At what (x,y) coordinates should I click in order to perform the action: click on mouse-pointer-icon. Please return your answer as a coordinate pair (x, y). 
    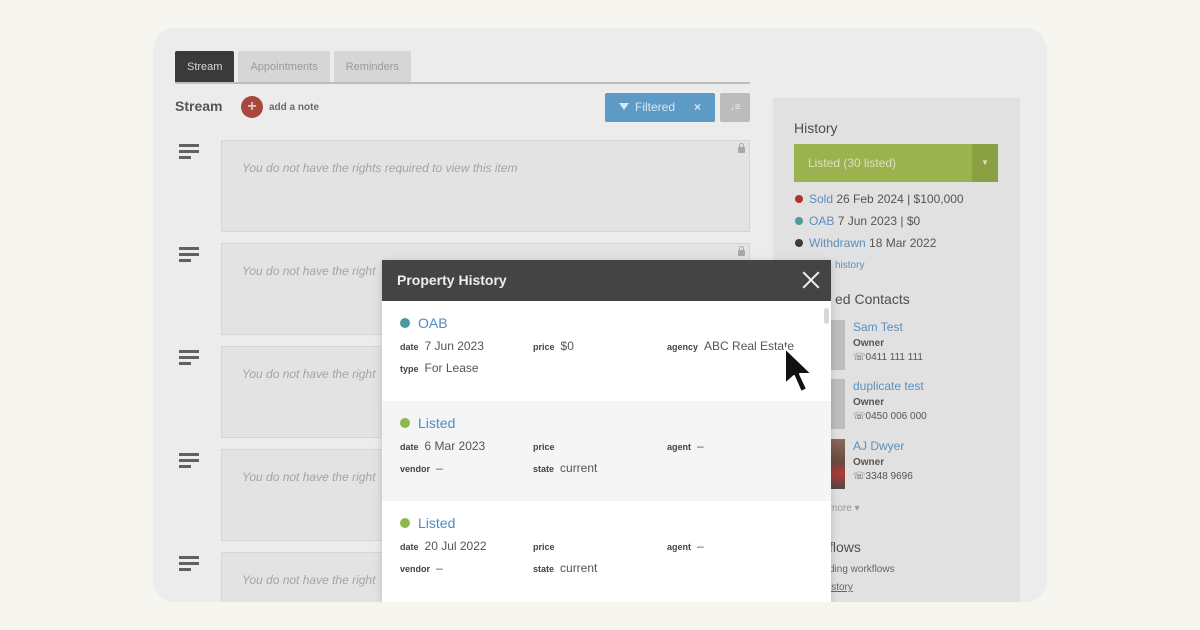
    Looking at the image, I should click on (798, 370).